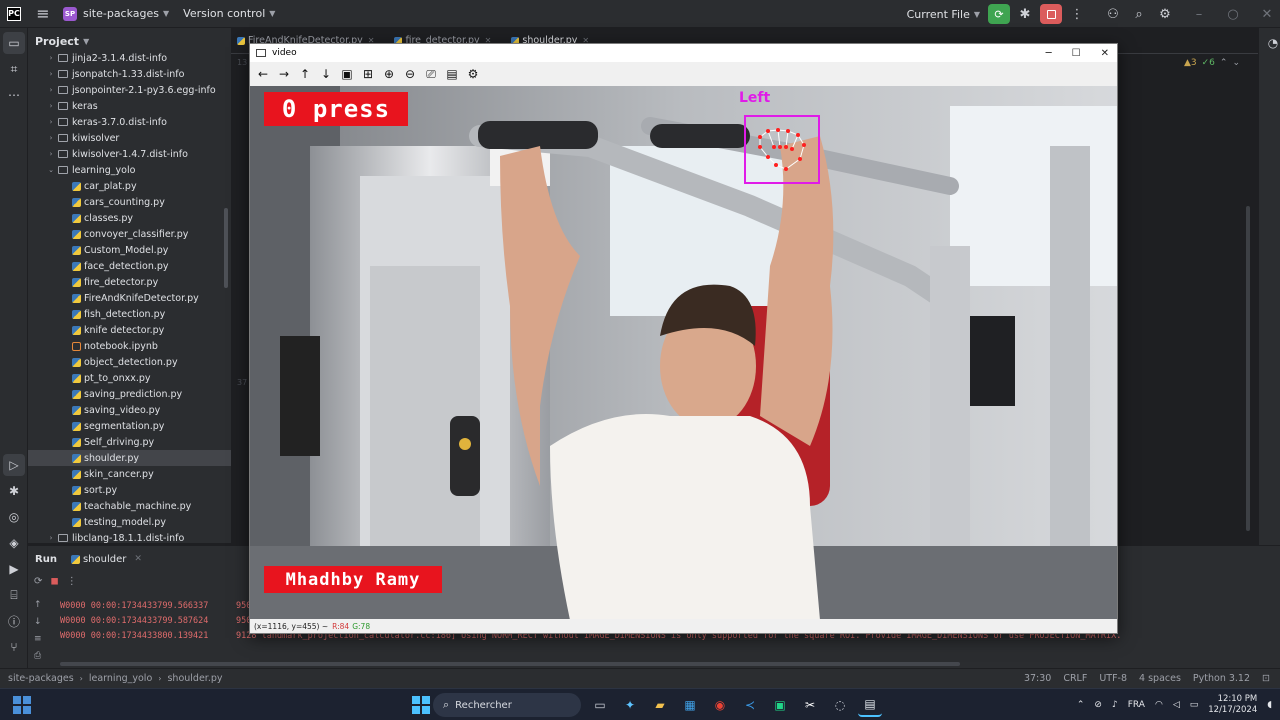 The image size is (1280, 720). I want to click on lock-icon: ⊡, so click(1266, 678).